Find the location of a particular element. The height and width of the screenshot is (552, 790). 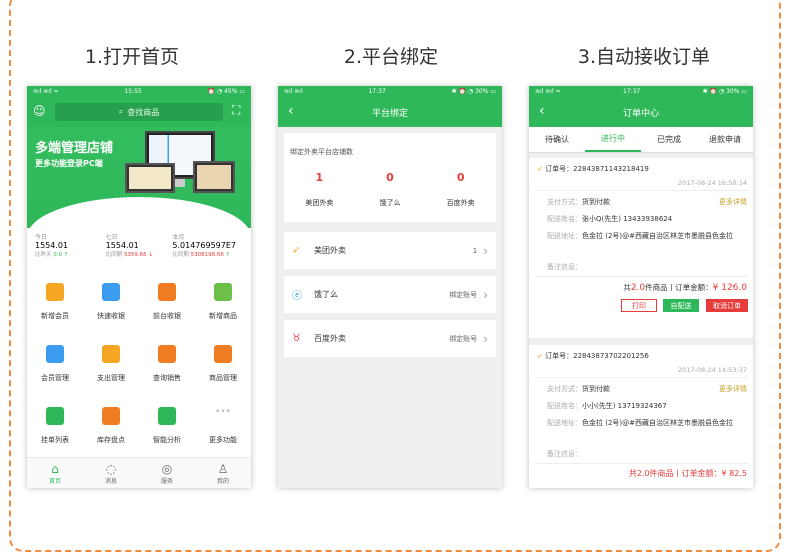

platform-row: ♉ 百度外卖 绑定账号 › is located at coordinates (390, 338).